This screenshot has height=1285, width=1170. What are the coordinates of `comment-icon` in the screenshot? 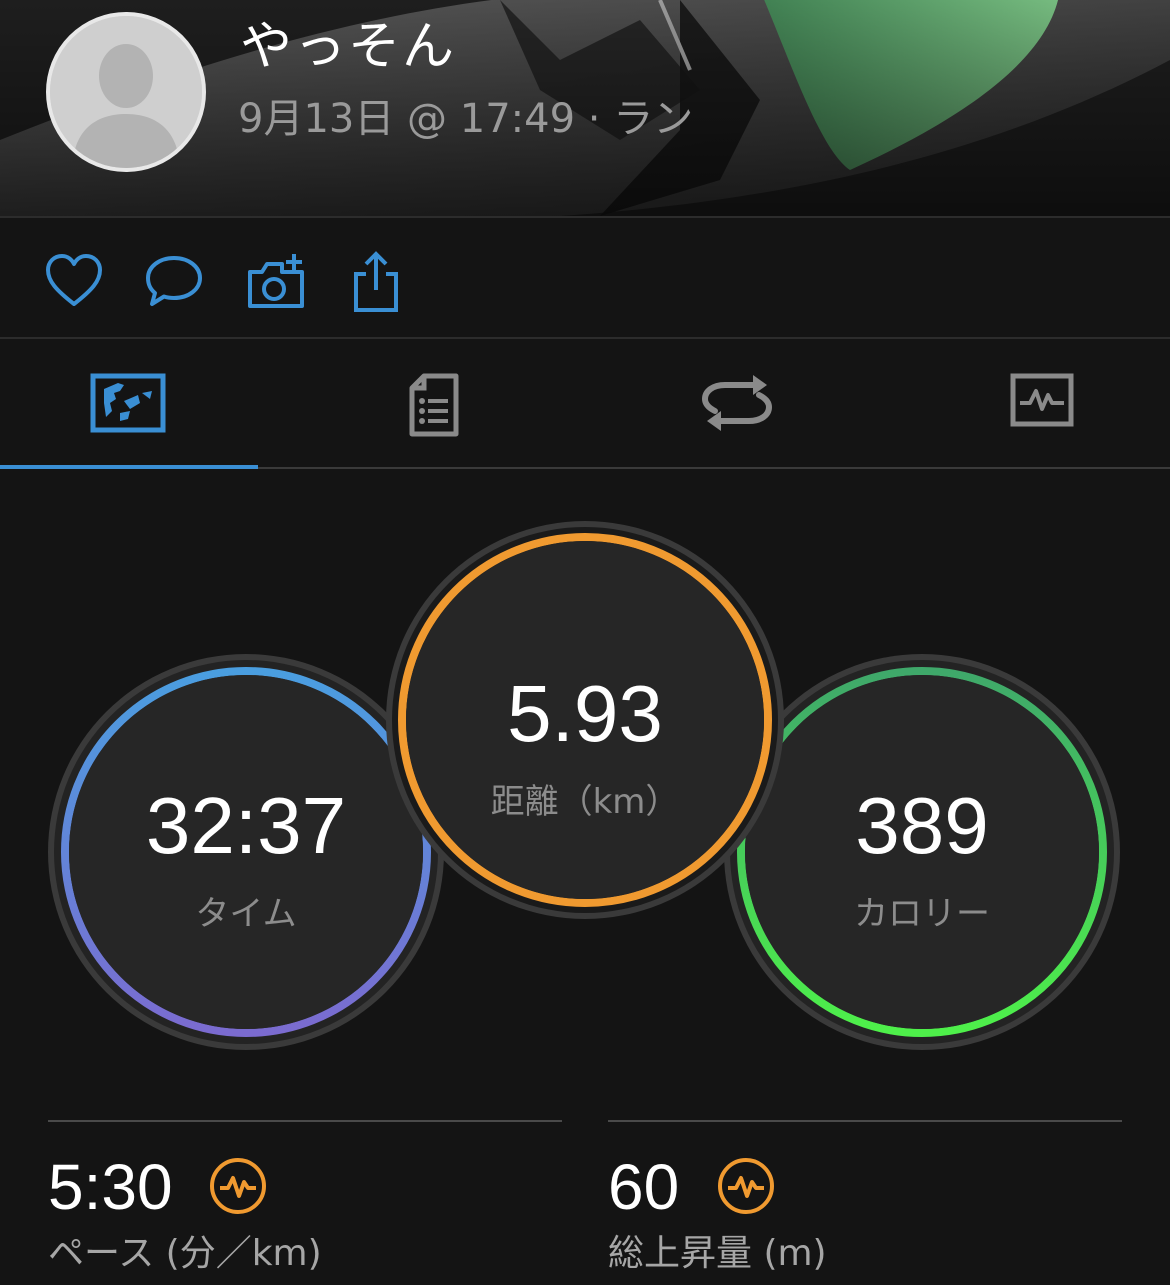 It's located at (174, 282).